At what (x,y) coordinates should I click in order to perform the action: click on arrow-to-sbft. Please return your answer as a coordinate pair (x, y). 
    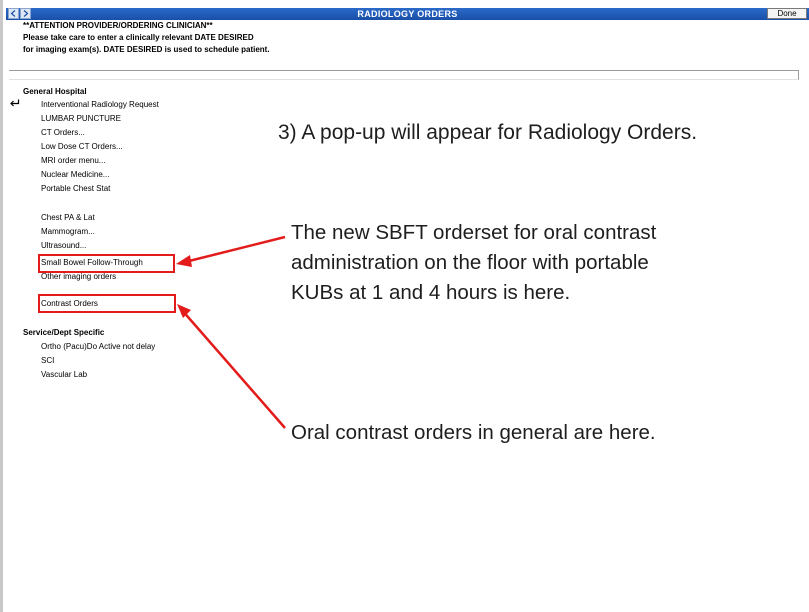
    Looking at the image, I should click on (231, 251).